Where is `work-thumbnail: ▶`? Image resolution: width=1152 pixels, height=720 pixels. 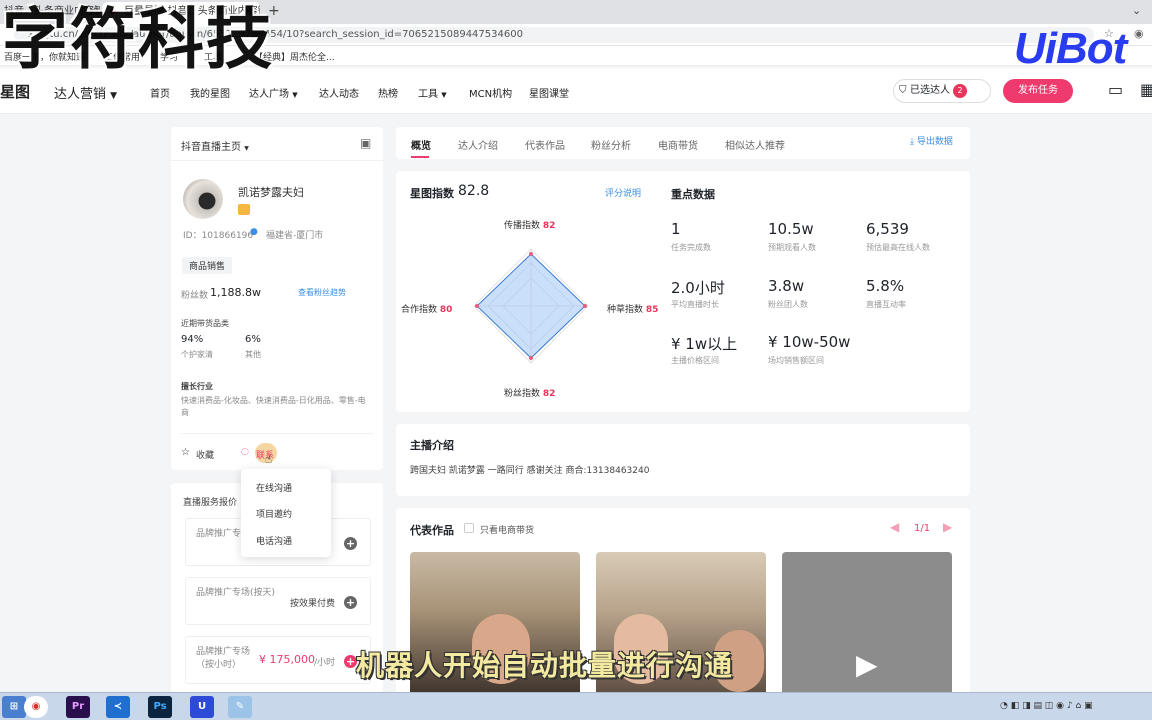
work-thumbnail: ▶ is located at coordinates (867, 625).